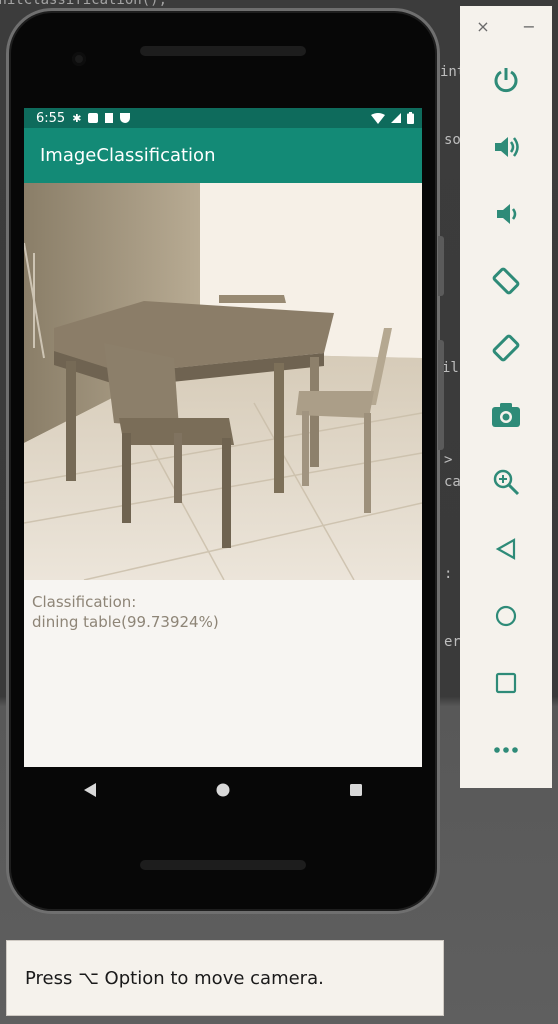 The width and height of the screenshot is (558, 1024). Describe the element at coordinates (223, 51) in the screenshot. I see `top-speaker` at that location.